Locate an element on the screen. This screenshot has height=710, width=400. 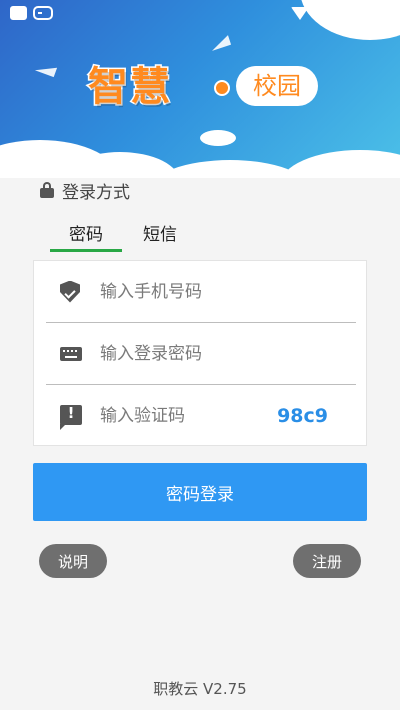
signal-icon is located at coordinates (324, 13).